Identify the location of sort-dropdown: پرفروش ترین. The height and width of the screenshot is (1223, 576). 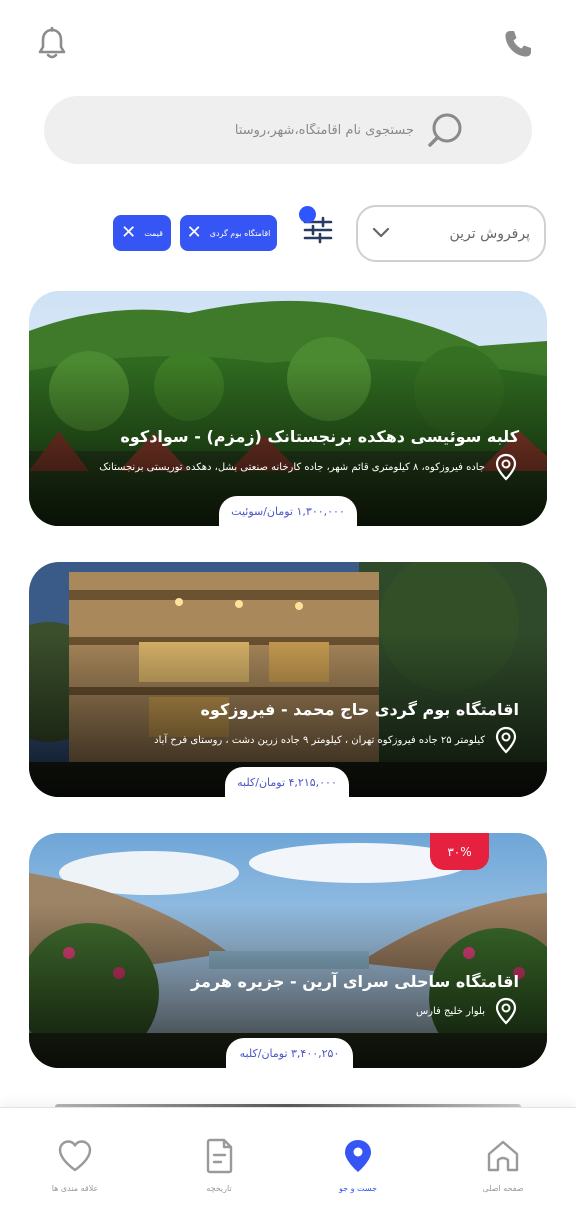
(451, 233).